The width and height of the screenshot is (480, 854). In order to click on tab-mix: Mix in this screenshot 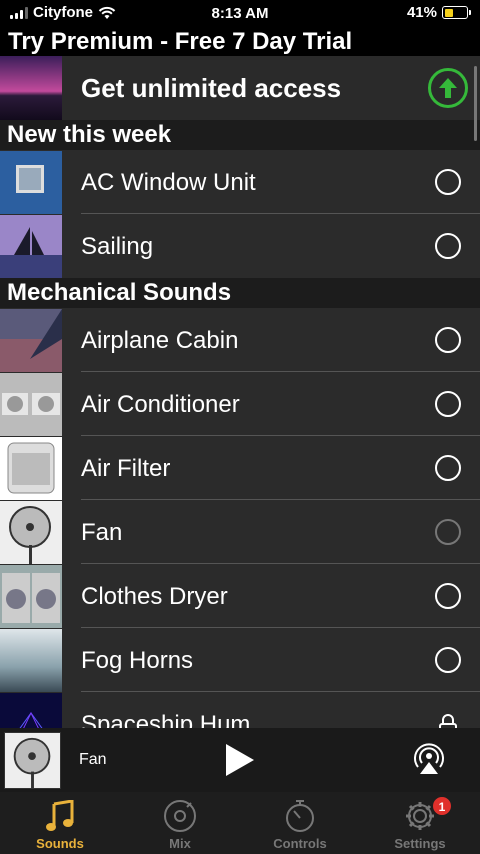, I will do `click(180, 823)`.